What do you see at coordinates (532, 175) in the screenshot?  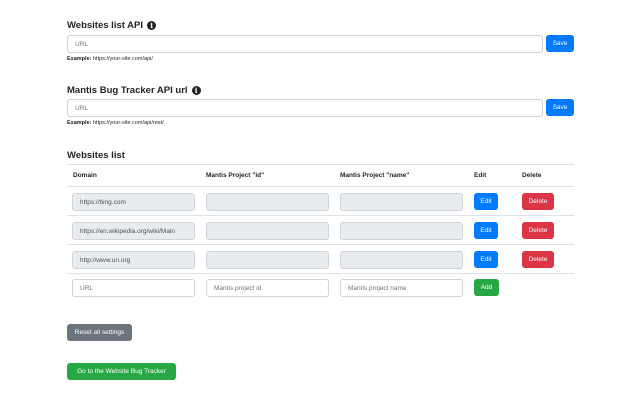 I see `column-header-delete: Delete` at bounding box center [532, 175].